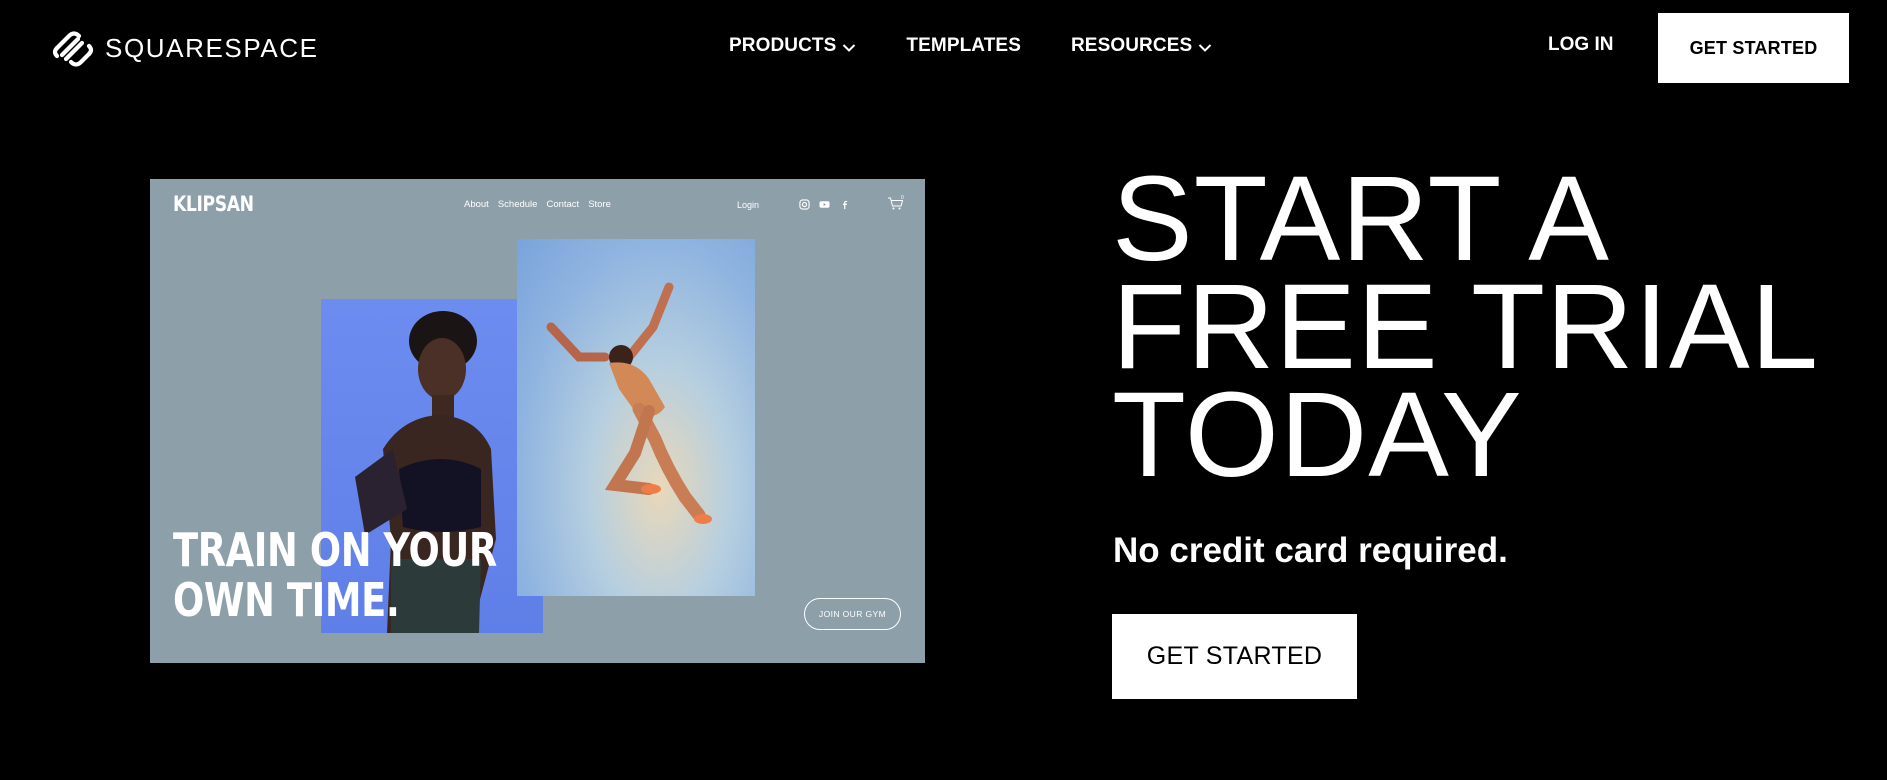 The height and width of the screenshot is (780, 1887). What do you see at coordinates (476, 204) in the screenshot?
I see `preview-nav-about: About` at bounding box center [476, 204].